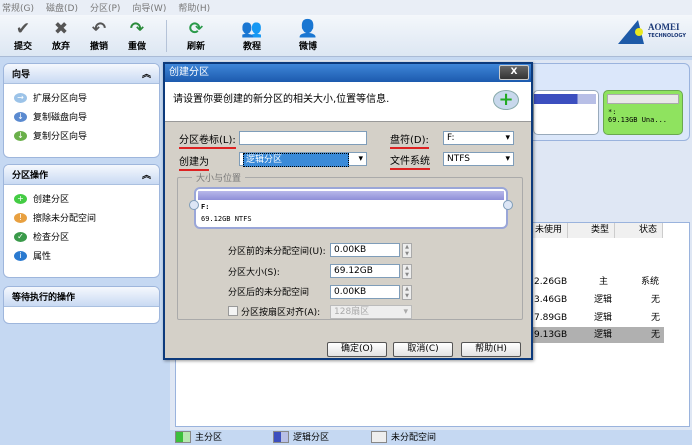  I want to click on drive-letter-label: 盘符(D):, so click(409, 140).